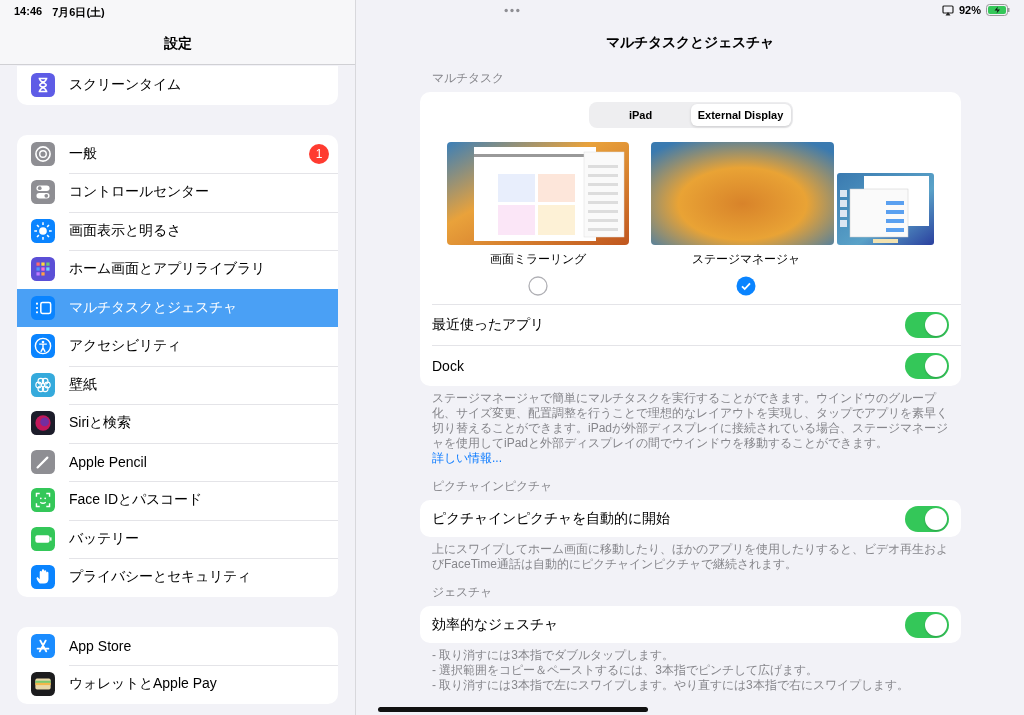  What do you see at coordinates (746, 259) in the screenshot?
I see `option-label: ステージマネージャ` at bounding box center [746, 259].